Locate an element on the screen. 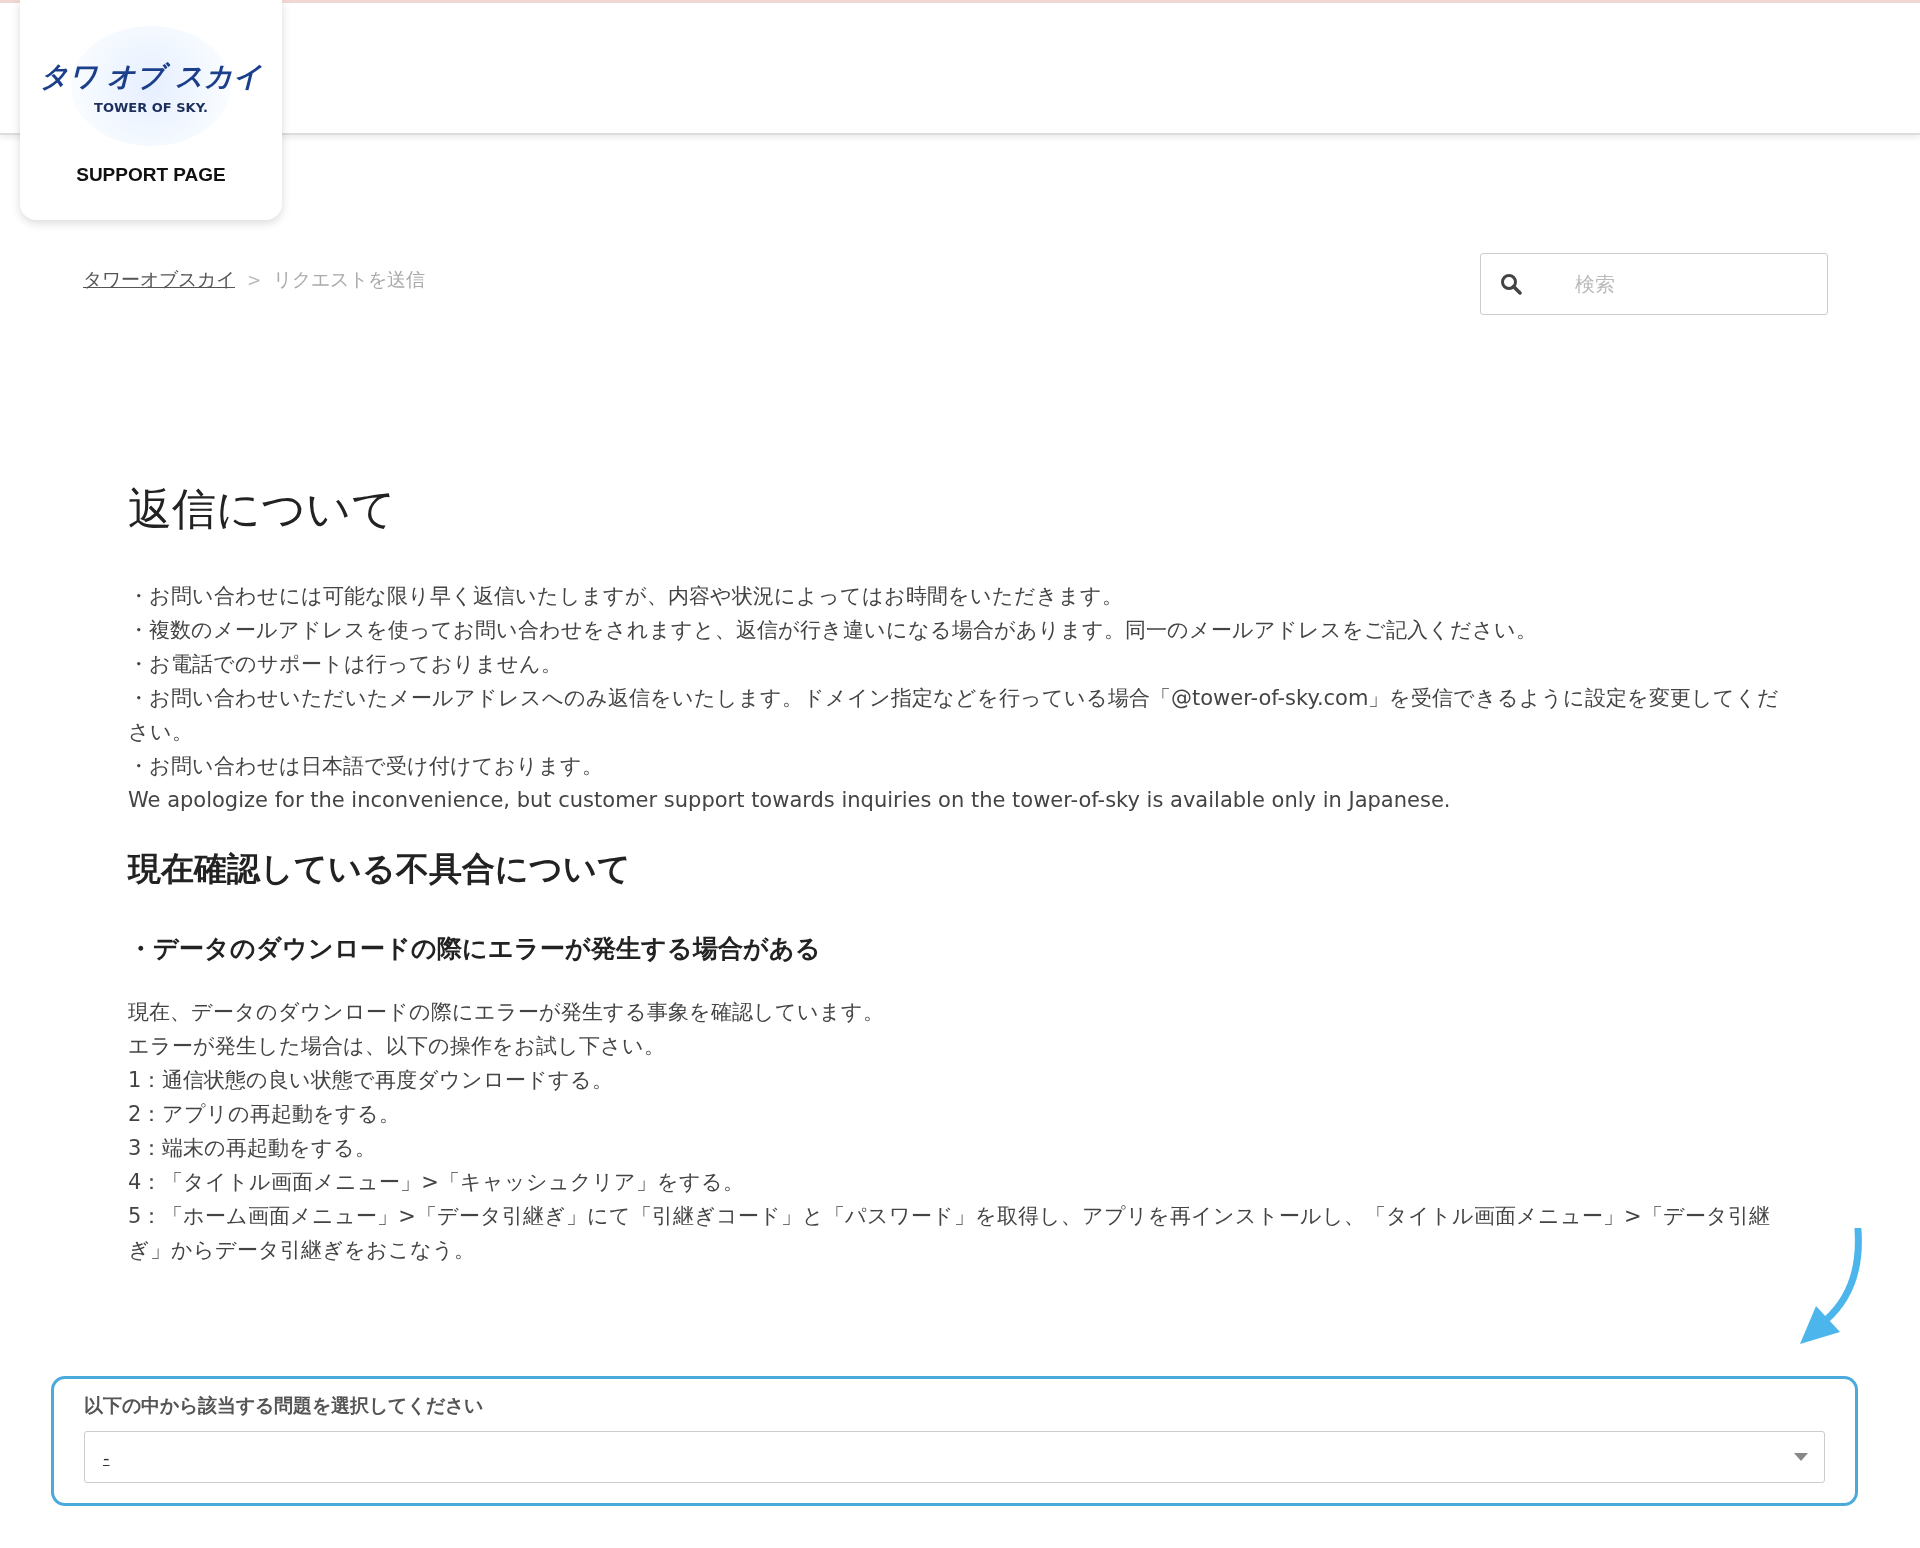 This screenshot has width=1920, height=1548. paragraph-line: ・お電話でのサポートは行っておりません。 is located at coordinates (345, 664).